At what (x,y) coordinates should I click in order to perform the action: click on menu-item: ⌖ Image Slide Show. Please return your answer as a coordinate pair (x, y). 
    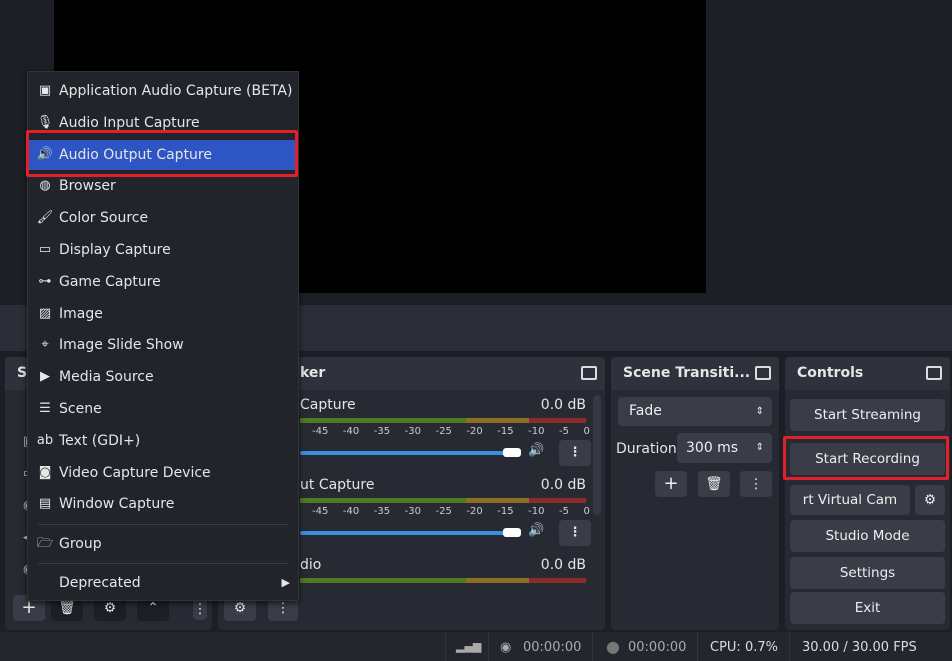
    Looking at the image, I should click on (163, 345).